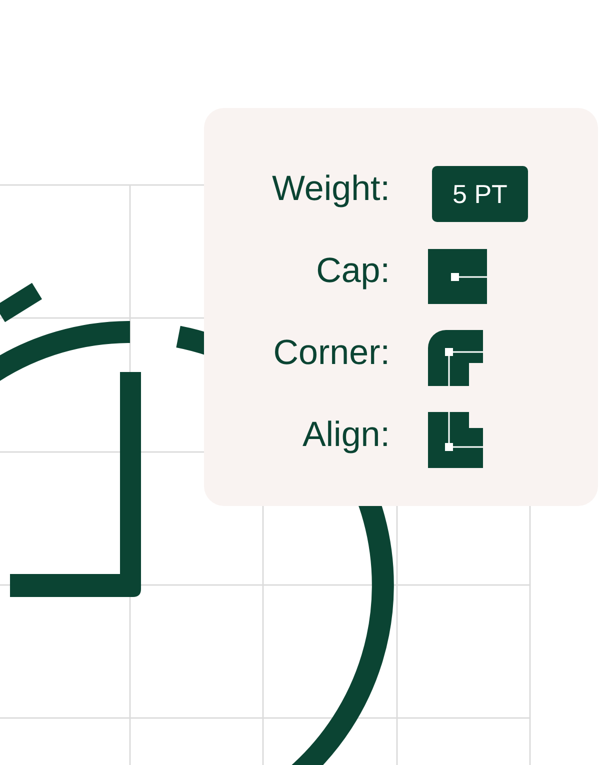  Describe the element at coordinates (480, 194) in the screenshot. I see `weight-button: 5 PT` at that location.